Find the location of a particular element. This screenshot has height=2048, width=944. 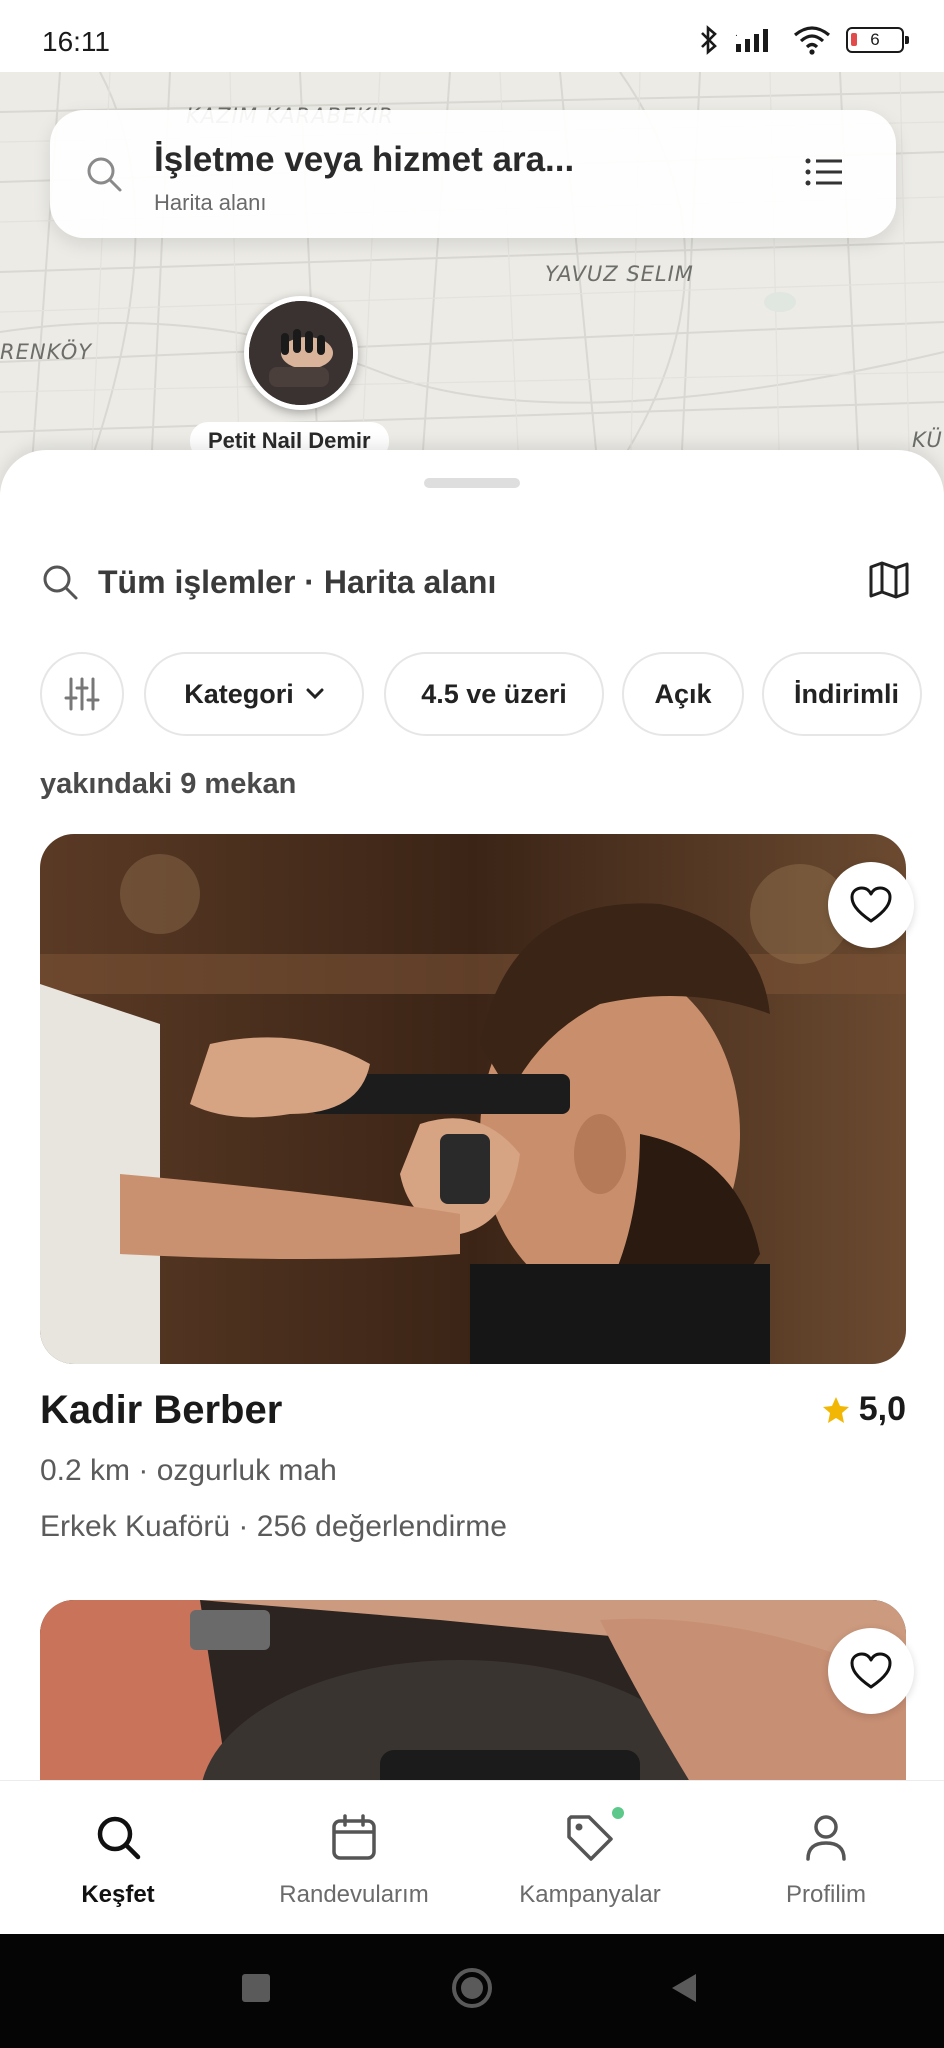

filter-open-chip: Açık is located at coordinates (683, 694).